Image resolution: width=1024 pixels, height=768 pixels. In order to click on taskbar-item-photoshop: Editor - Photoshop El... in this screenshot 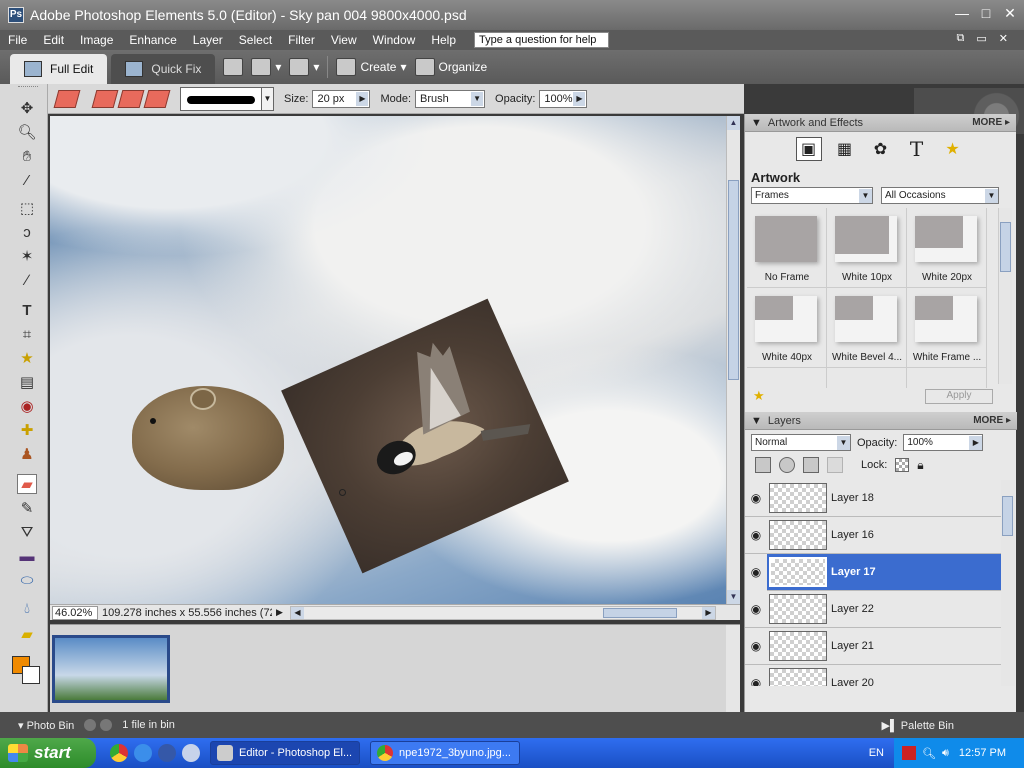, I will do `click(285, 753)`.